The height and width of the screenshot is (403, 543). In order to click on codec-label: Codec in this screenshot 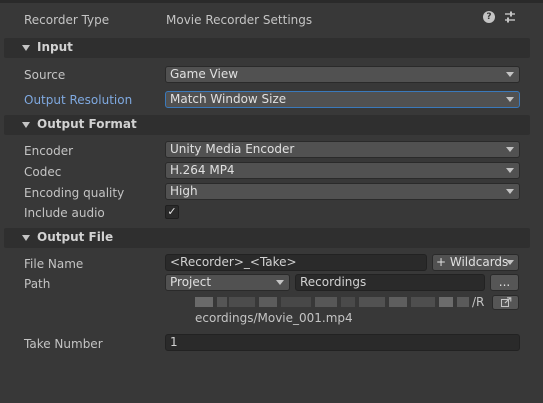, I will do `click(43, 172)`.